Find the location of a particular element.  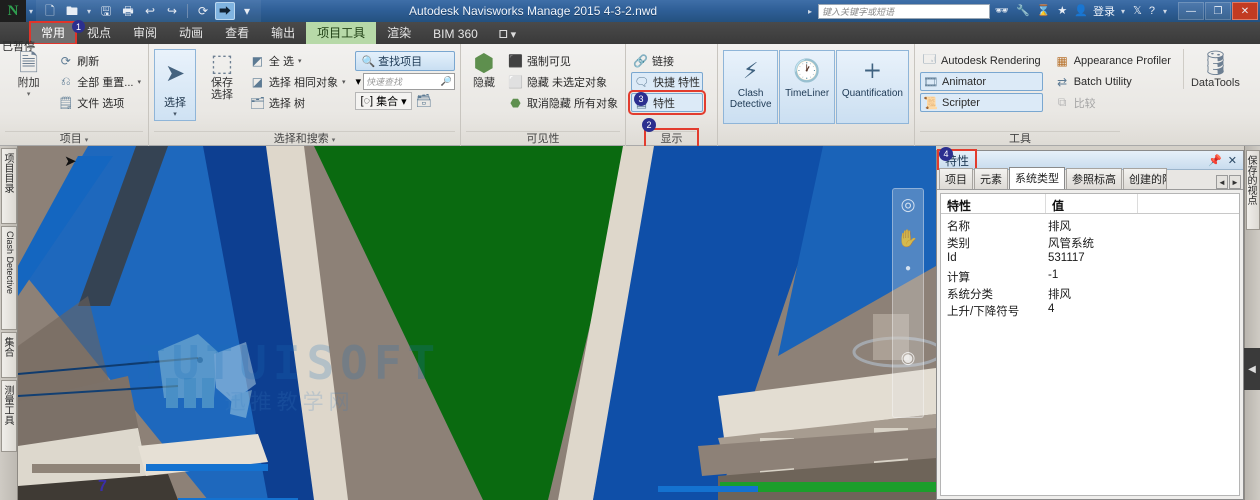

sidebar-item-clash-detective: Clash Detective is located at coordinates (9, 278).